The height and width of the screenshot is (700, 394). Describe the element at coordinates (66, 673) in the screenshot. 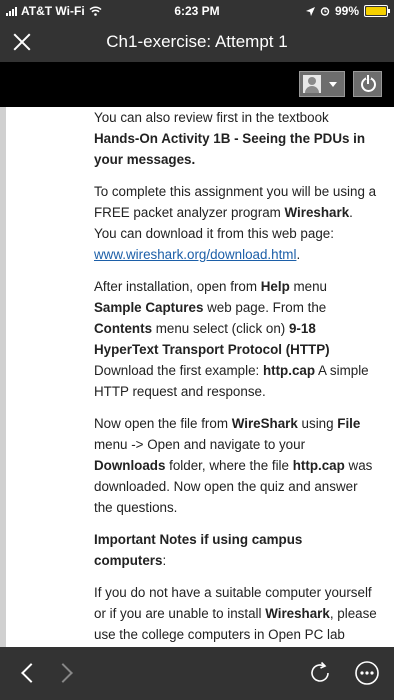

I see `forward-chevron-icon` at that location.